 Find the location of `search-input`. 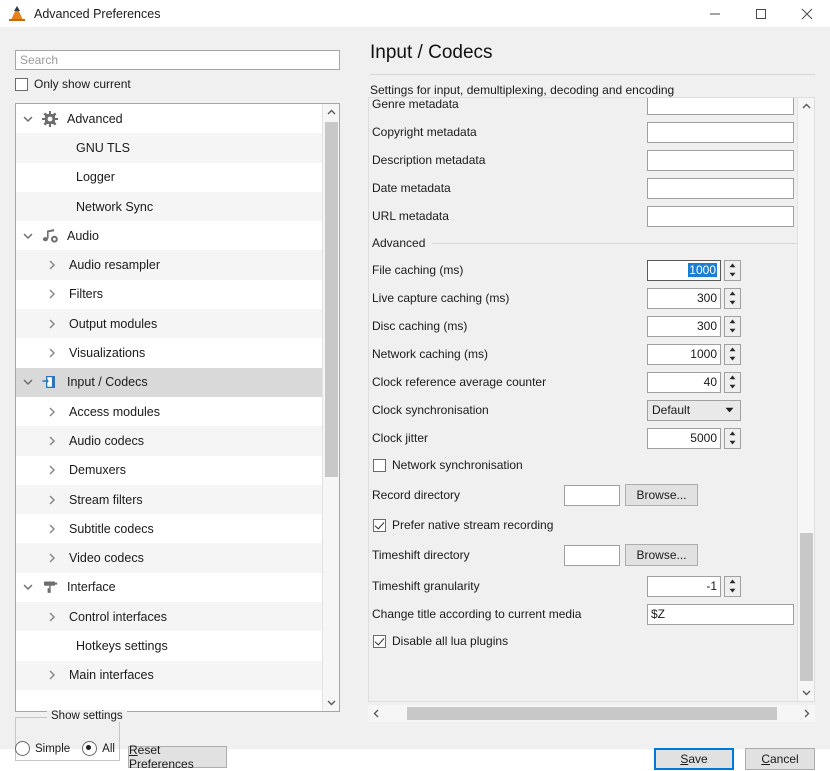

search-input is located at coordinates (177, 60).